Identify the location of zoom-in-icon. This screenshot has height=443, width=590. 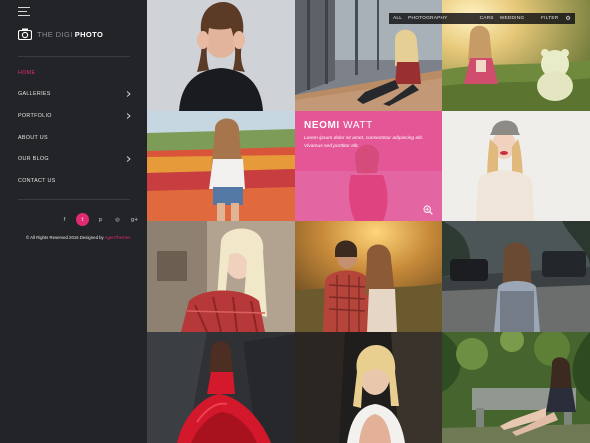
(428, 208).